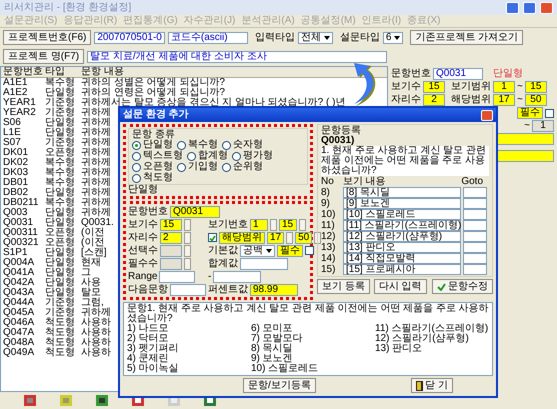  Describe the element at coordinates (393, 38) in the screenshot. I see `survey-type-select: 6` at that location.